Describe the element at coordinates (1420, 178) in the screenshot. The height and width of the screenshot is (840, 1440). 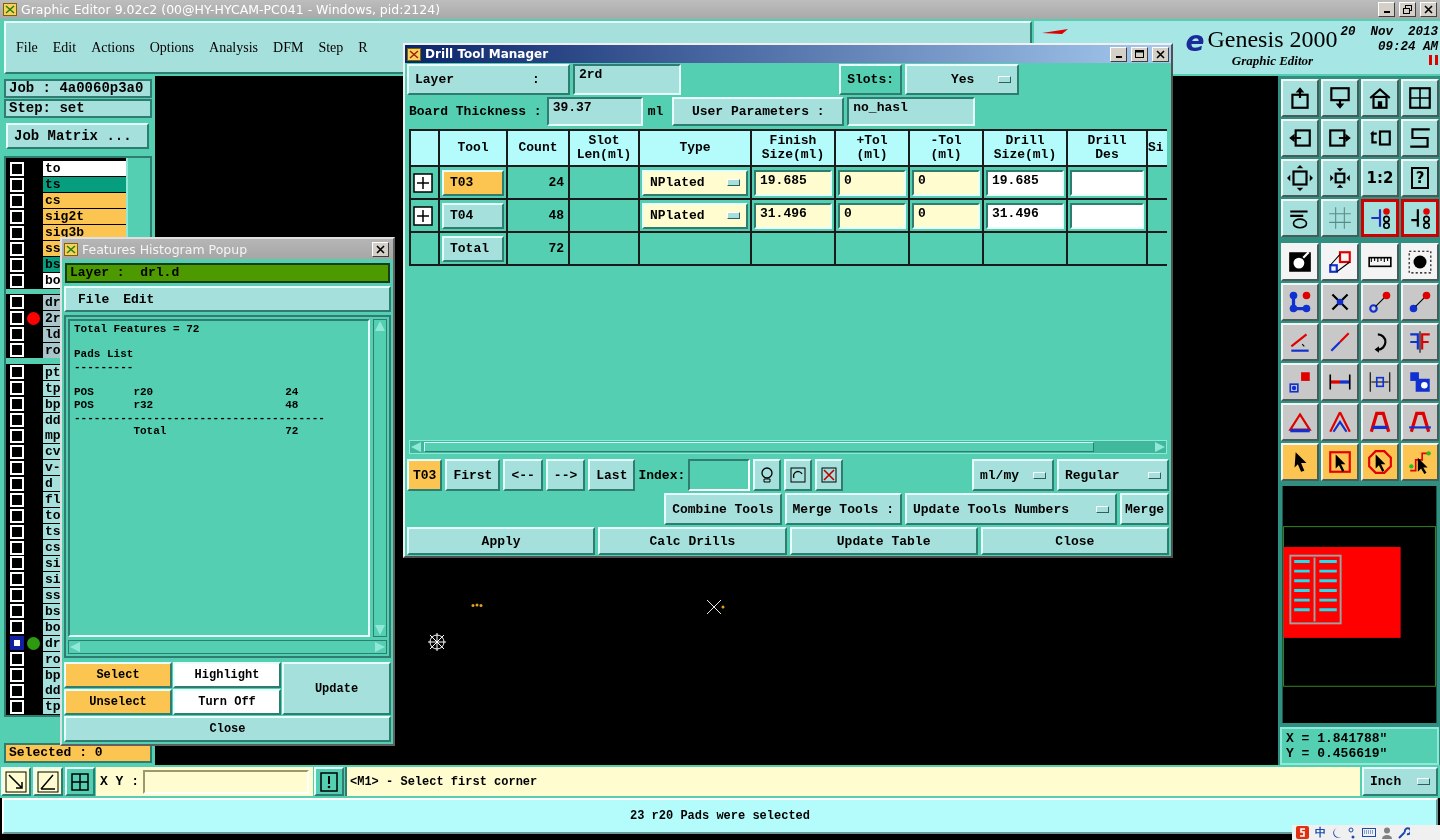
I see `tool-button: ?` at that location.